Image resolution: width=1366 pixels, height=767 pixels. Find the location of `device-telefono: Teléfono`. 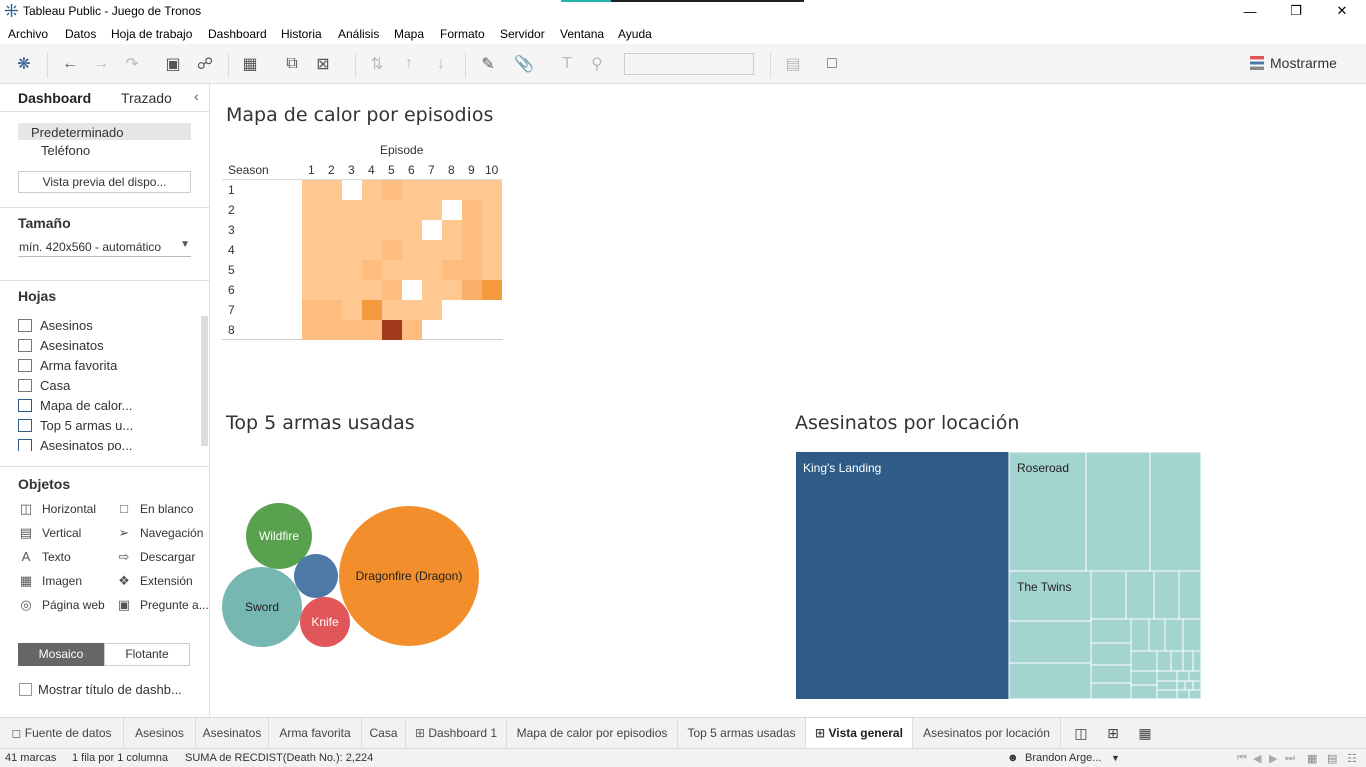

device-telefono: Teléfono is located at coordinates (65, 150).